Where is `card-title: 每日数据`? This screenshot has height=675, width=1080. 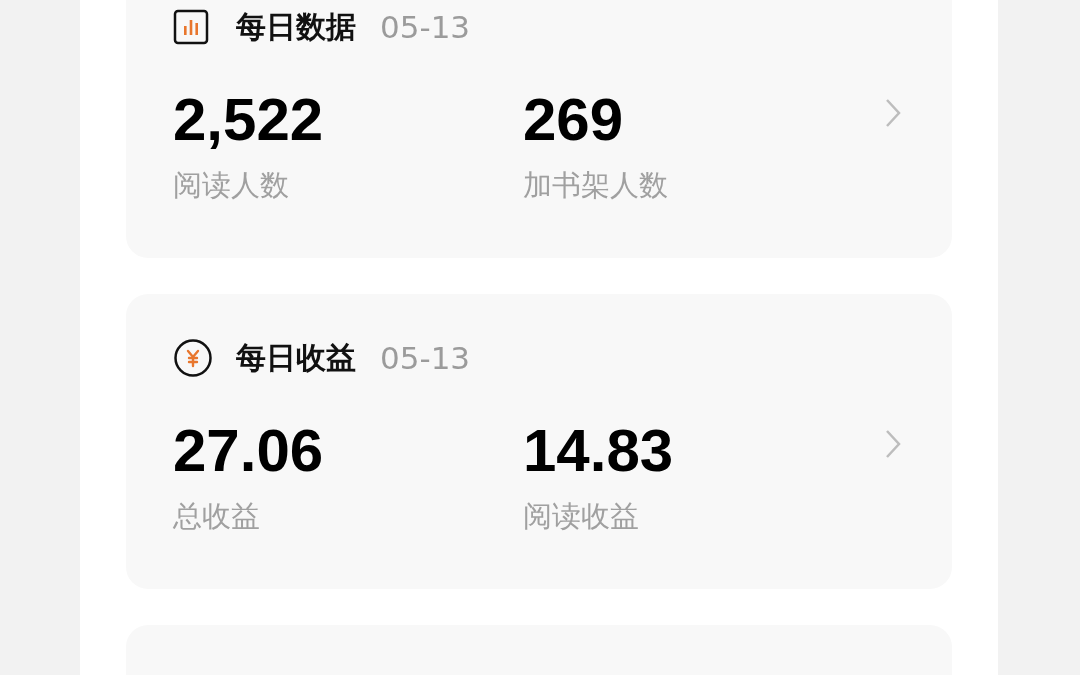 card-title: 每日数据 is located at coordinates (296, 27).